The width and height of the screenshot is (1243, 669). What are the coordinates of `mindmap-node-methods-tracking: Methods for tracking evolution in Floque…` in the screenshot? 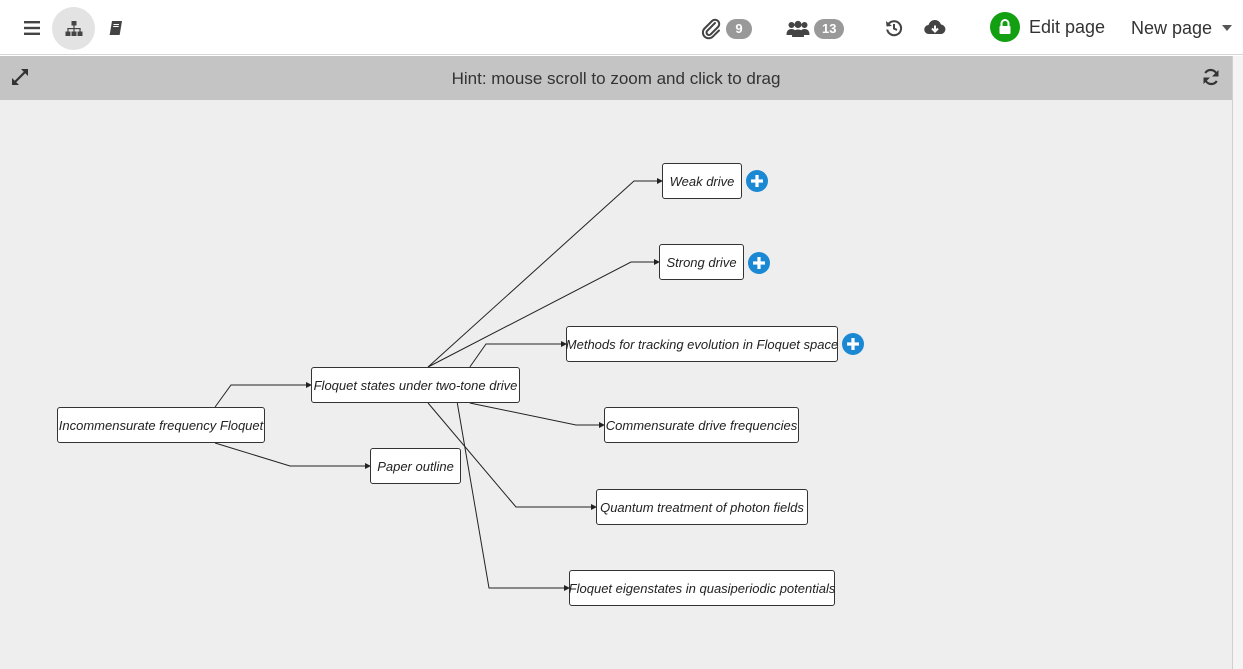 It's located at (702, 344).